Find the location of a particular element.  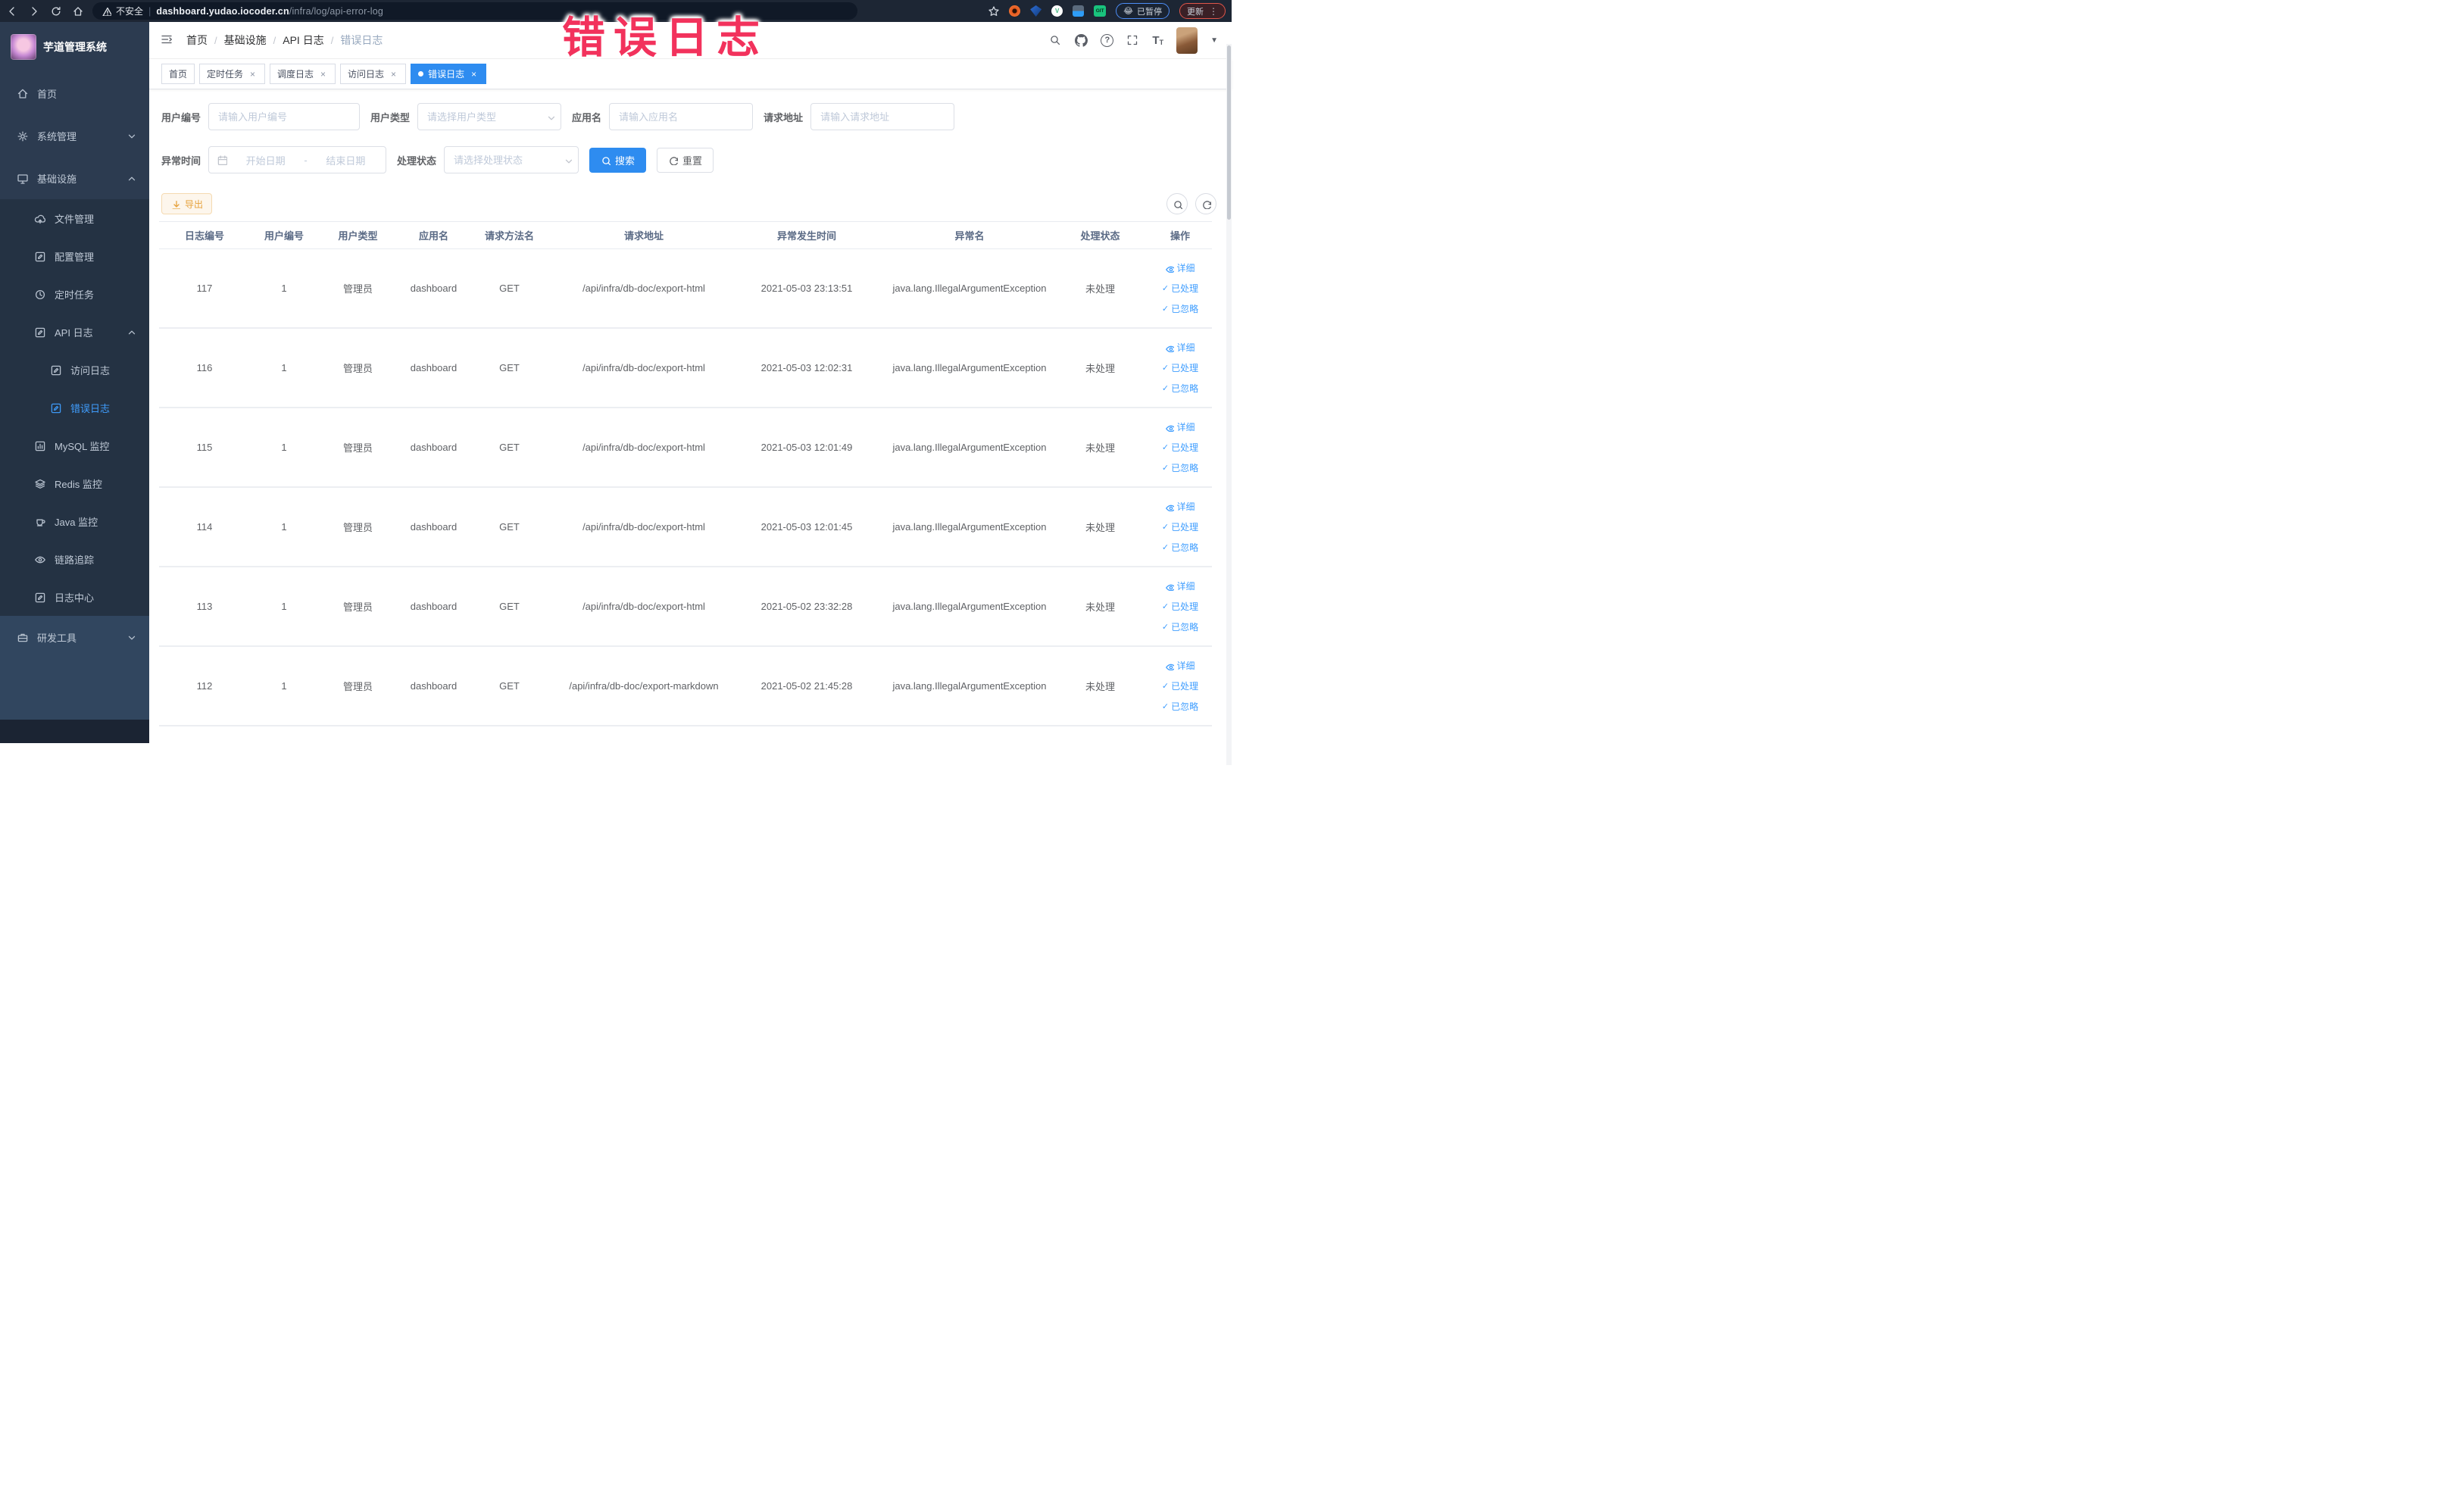

export-button: 导出 is located at coordinates (187, 203).